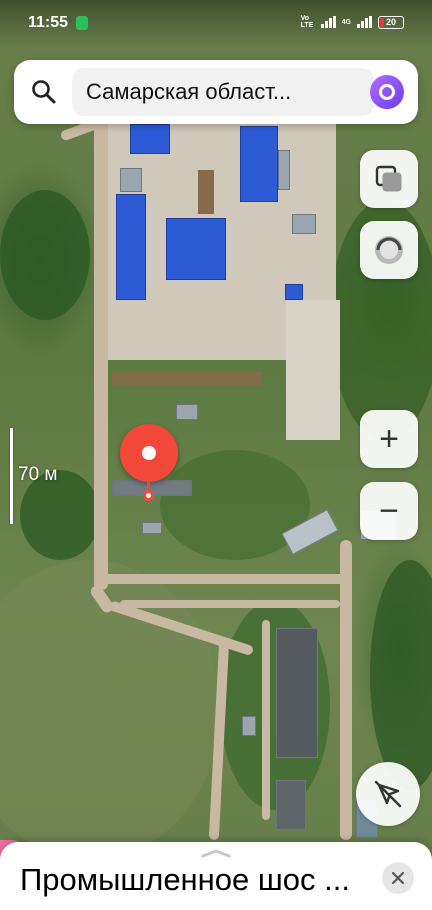 This screenshot has width=432, height=910. I want to click on location-arrow-off-icon, so click(388, 794).